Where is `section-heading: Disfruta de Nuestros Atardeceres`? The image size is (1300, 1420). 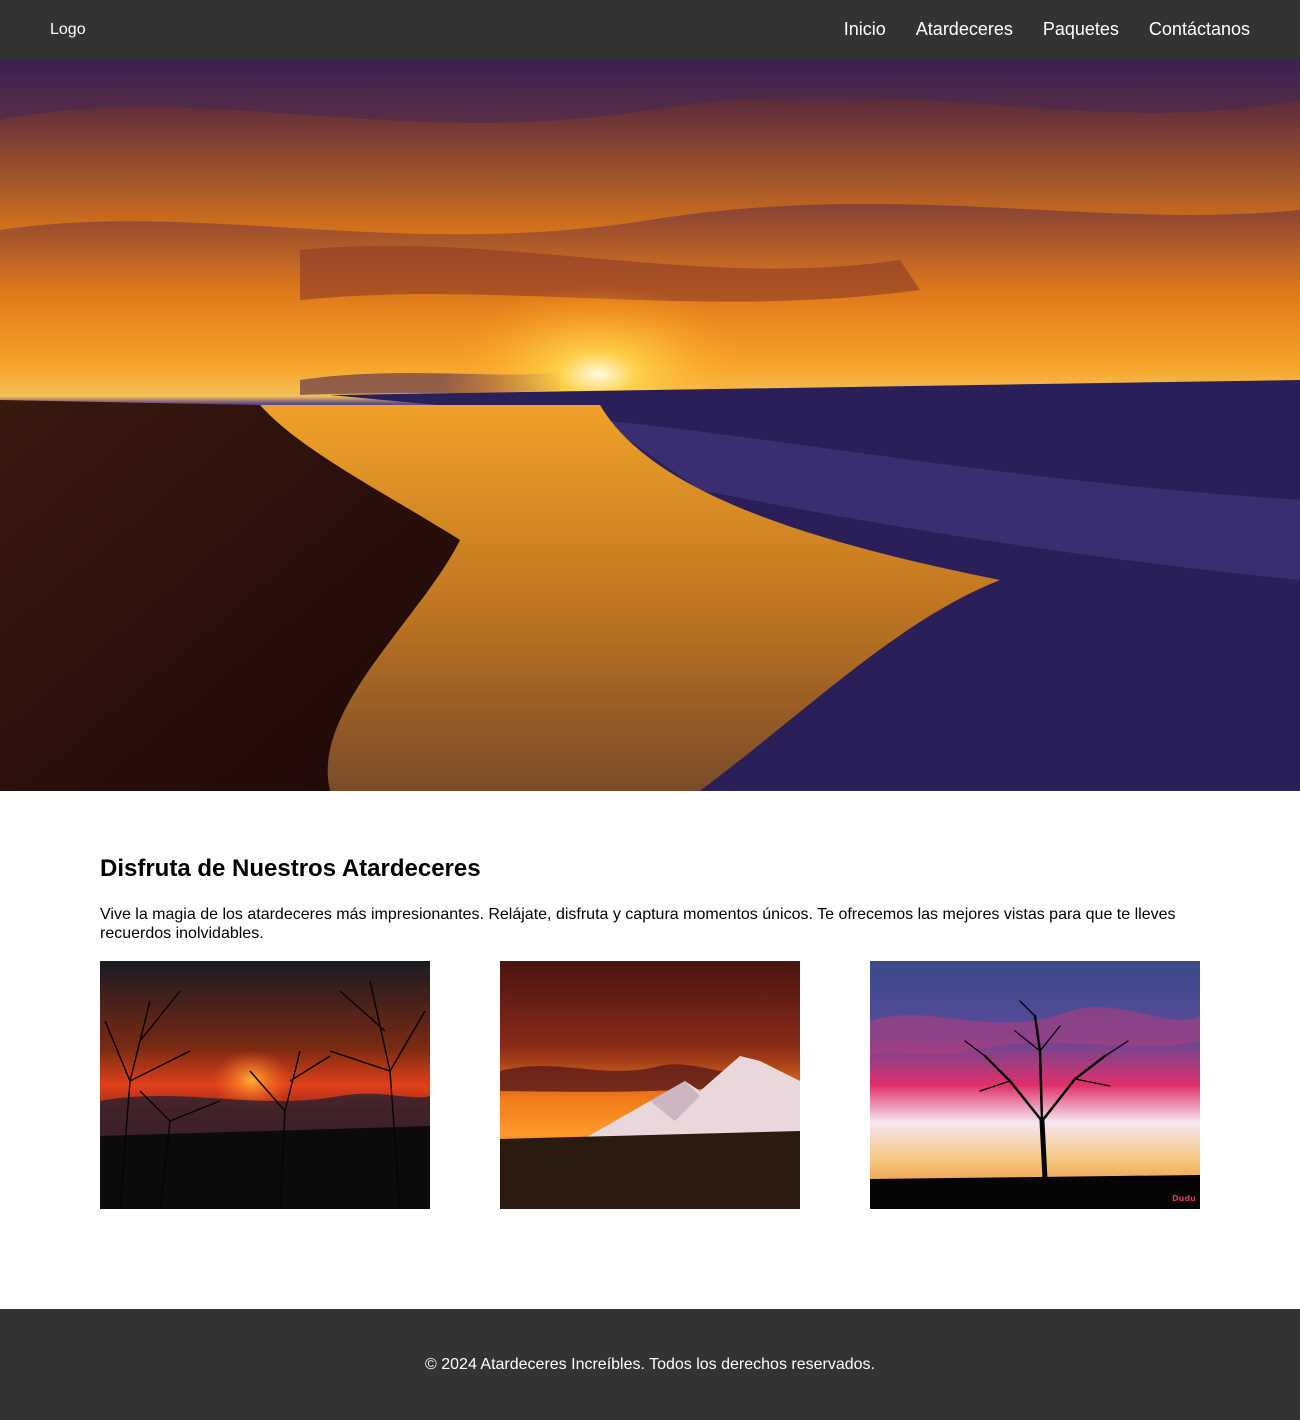 section-heading: Disfruta de Nuestros Atardeceres is located at coordinates (290, 868).